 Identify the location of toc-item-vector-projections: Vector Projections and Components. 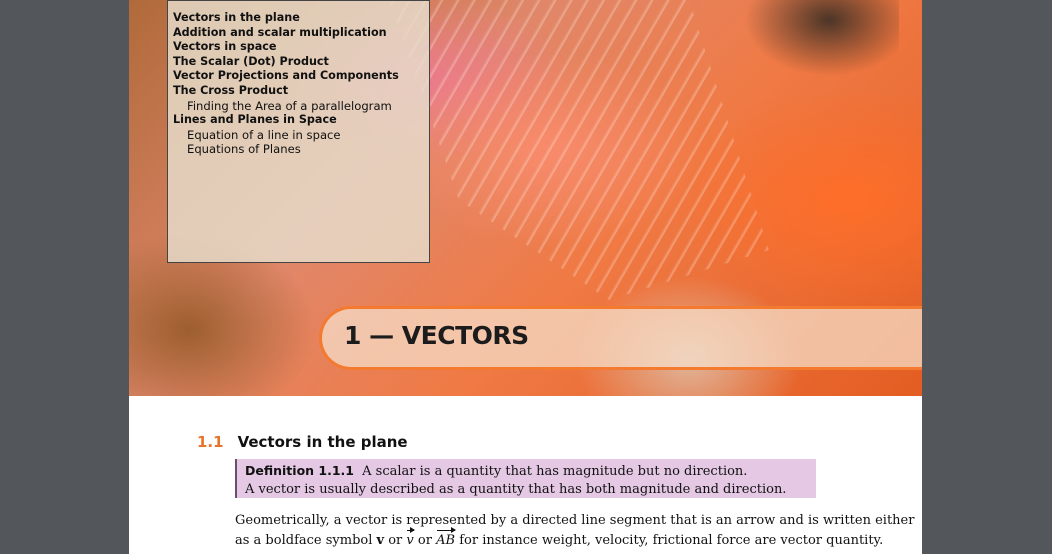
(299, 76).